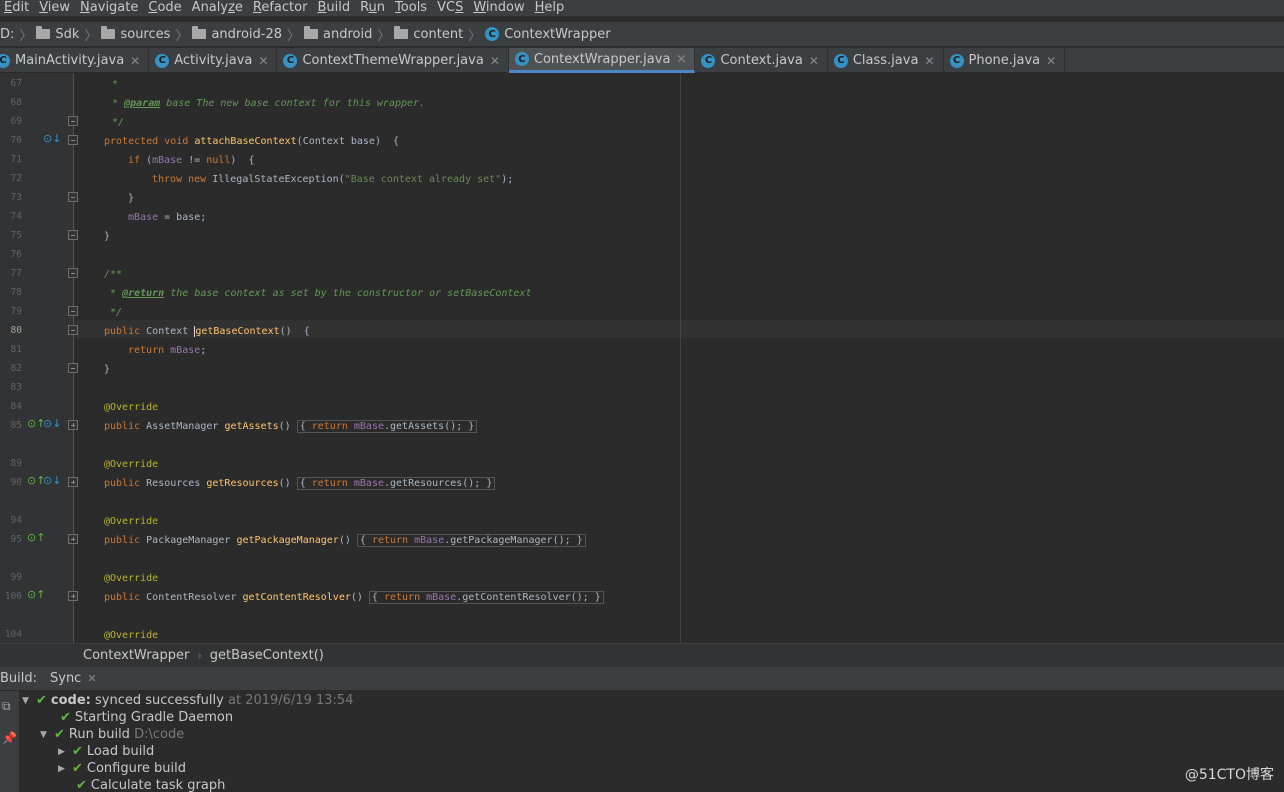  Describe the element at coordinates (131, 635) in the screenshot. I see `code-line-annotation: @Override` at that location.